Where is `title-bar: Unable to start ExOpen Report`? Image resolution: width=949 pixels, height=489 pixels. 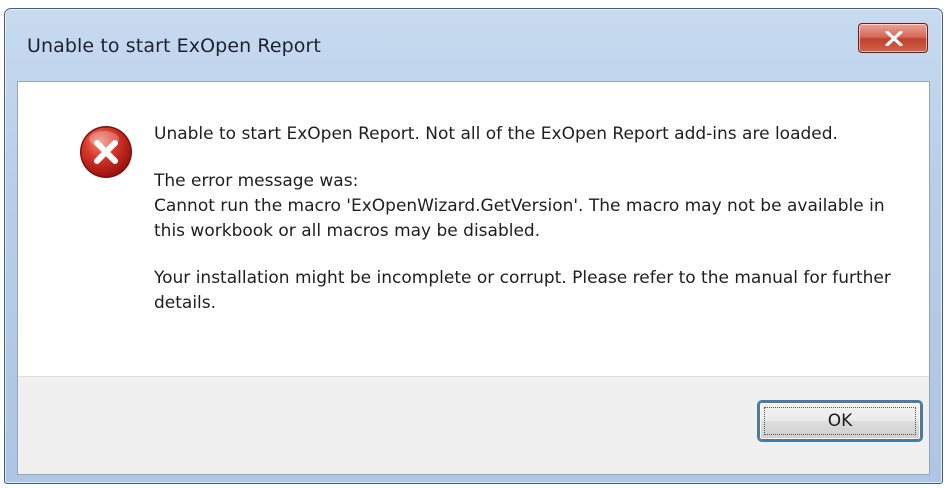 title-bar: Unable to start ExOpen Report is located at coordinates (473, 45).